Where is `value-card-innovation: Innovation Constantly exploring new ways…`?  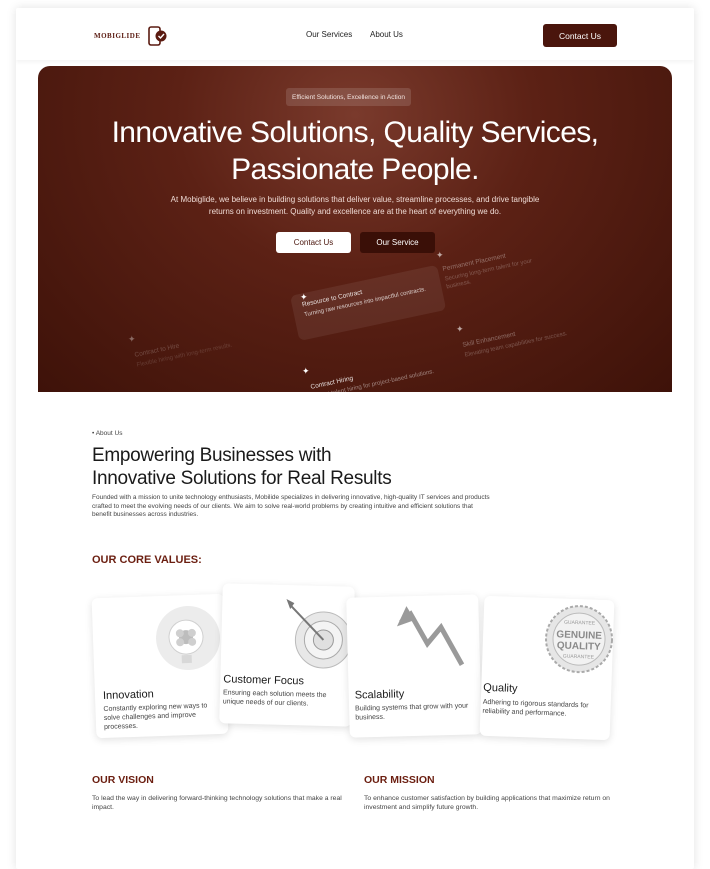 value-card-innovation: Innovation Constantly exploring new ways… is located at coordinates (160, 666).